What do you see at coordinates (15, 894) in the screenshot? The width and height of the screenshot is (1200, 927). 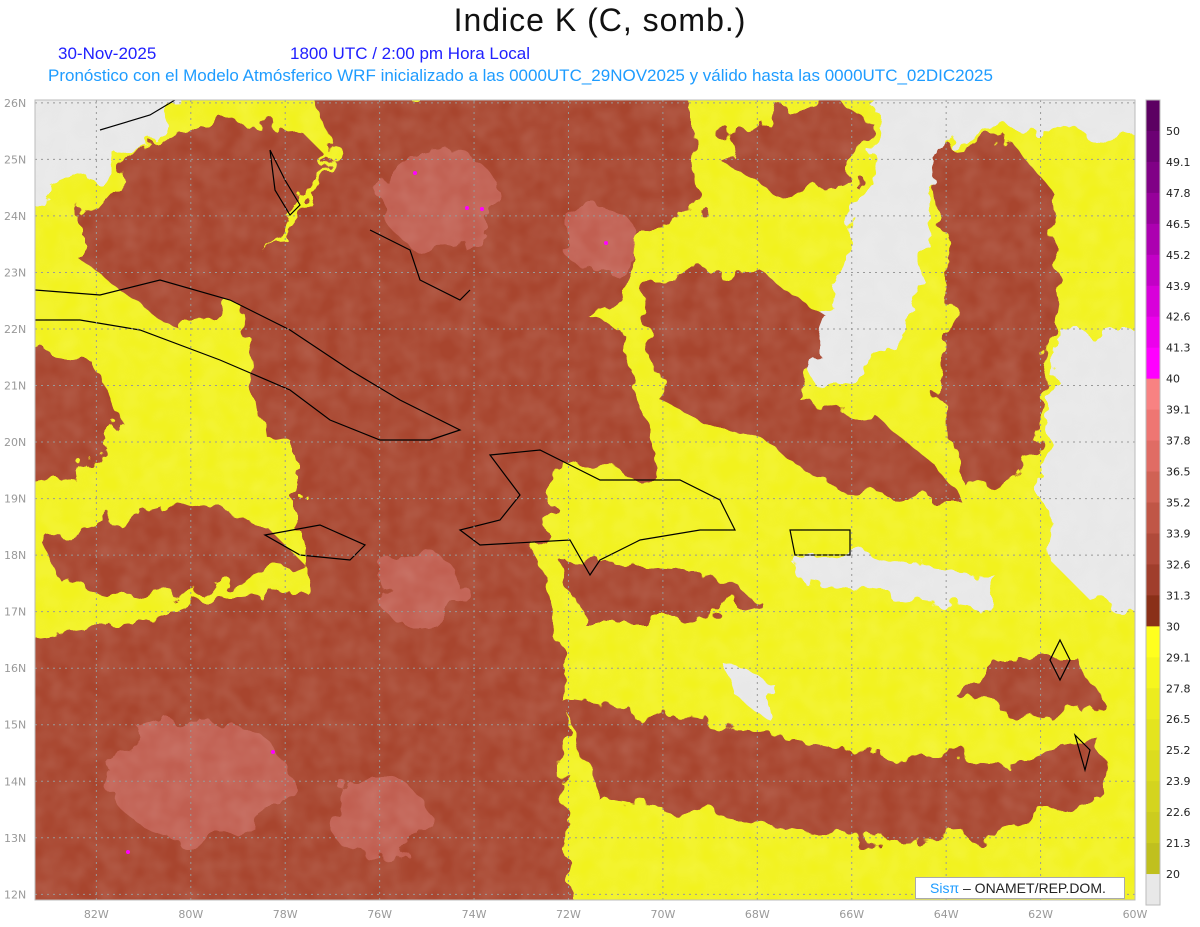 I see `lat-label: 12N` at bounding box center [15, 894].